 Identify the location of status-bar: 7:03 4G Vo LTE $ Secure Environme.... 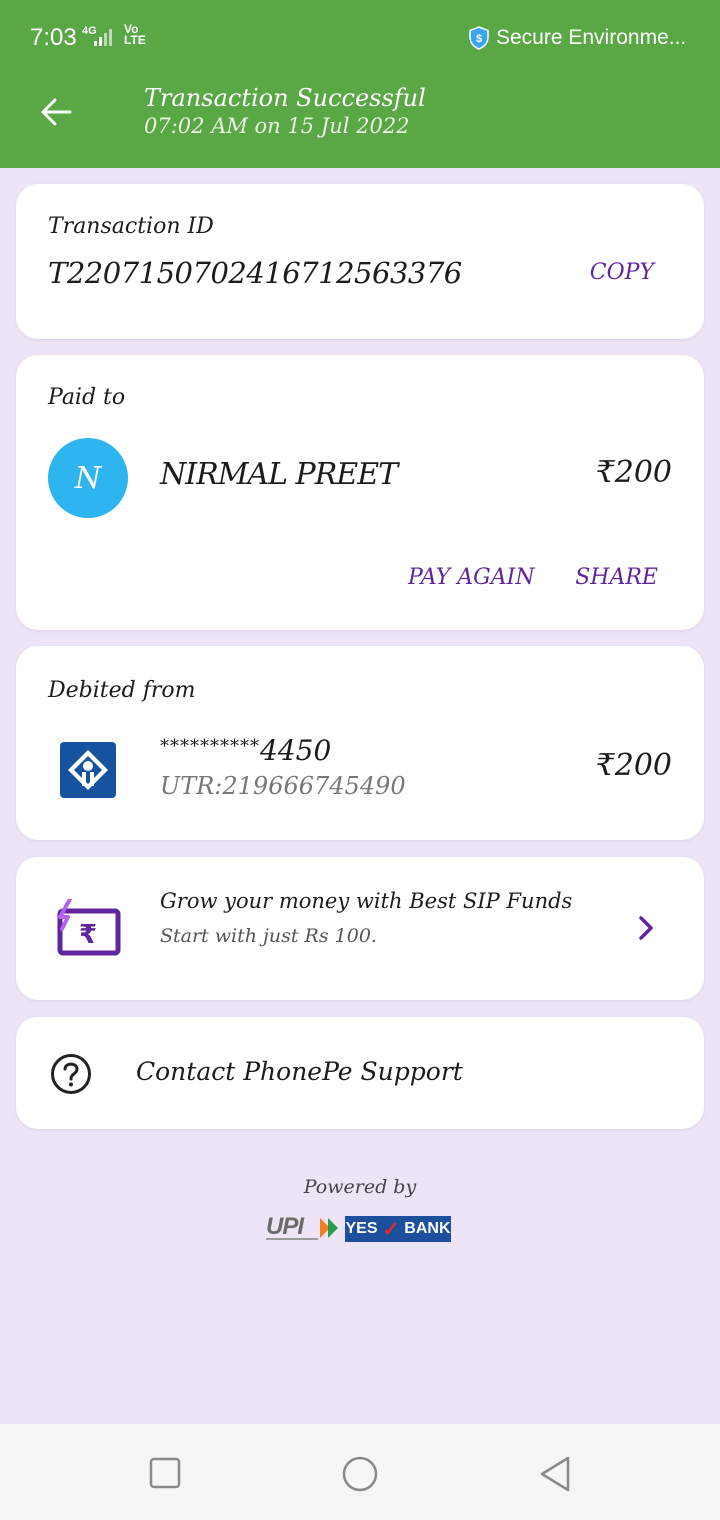
(360, 28).